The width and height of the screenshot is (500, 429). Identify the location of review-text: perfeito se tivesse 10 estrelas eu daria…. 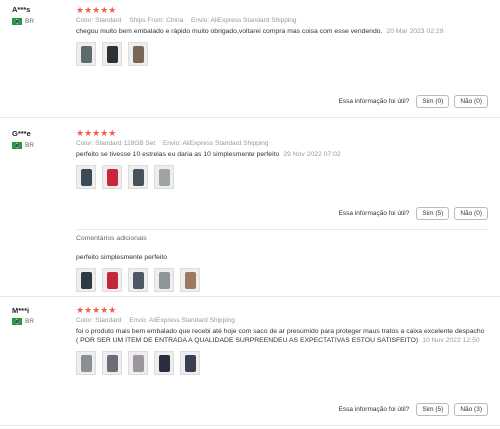
(208, 154).